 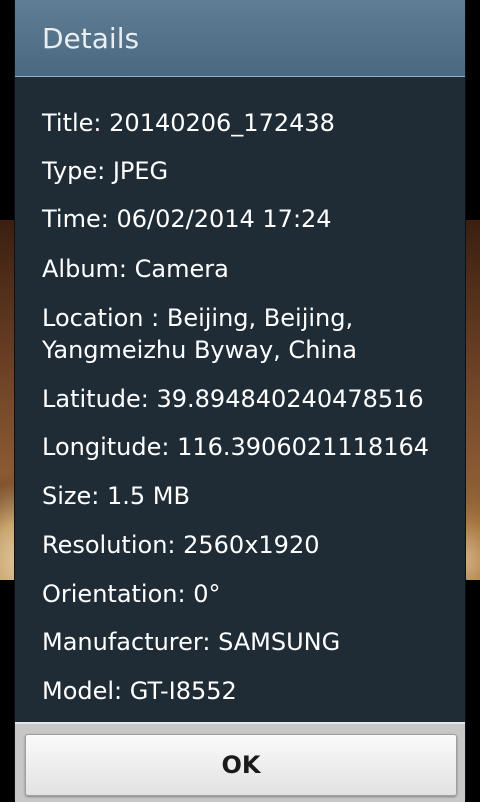 I want to click on detail-resolution: Resolution: 2560x1920, so click(x=181, y=545).